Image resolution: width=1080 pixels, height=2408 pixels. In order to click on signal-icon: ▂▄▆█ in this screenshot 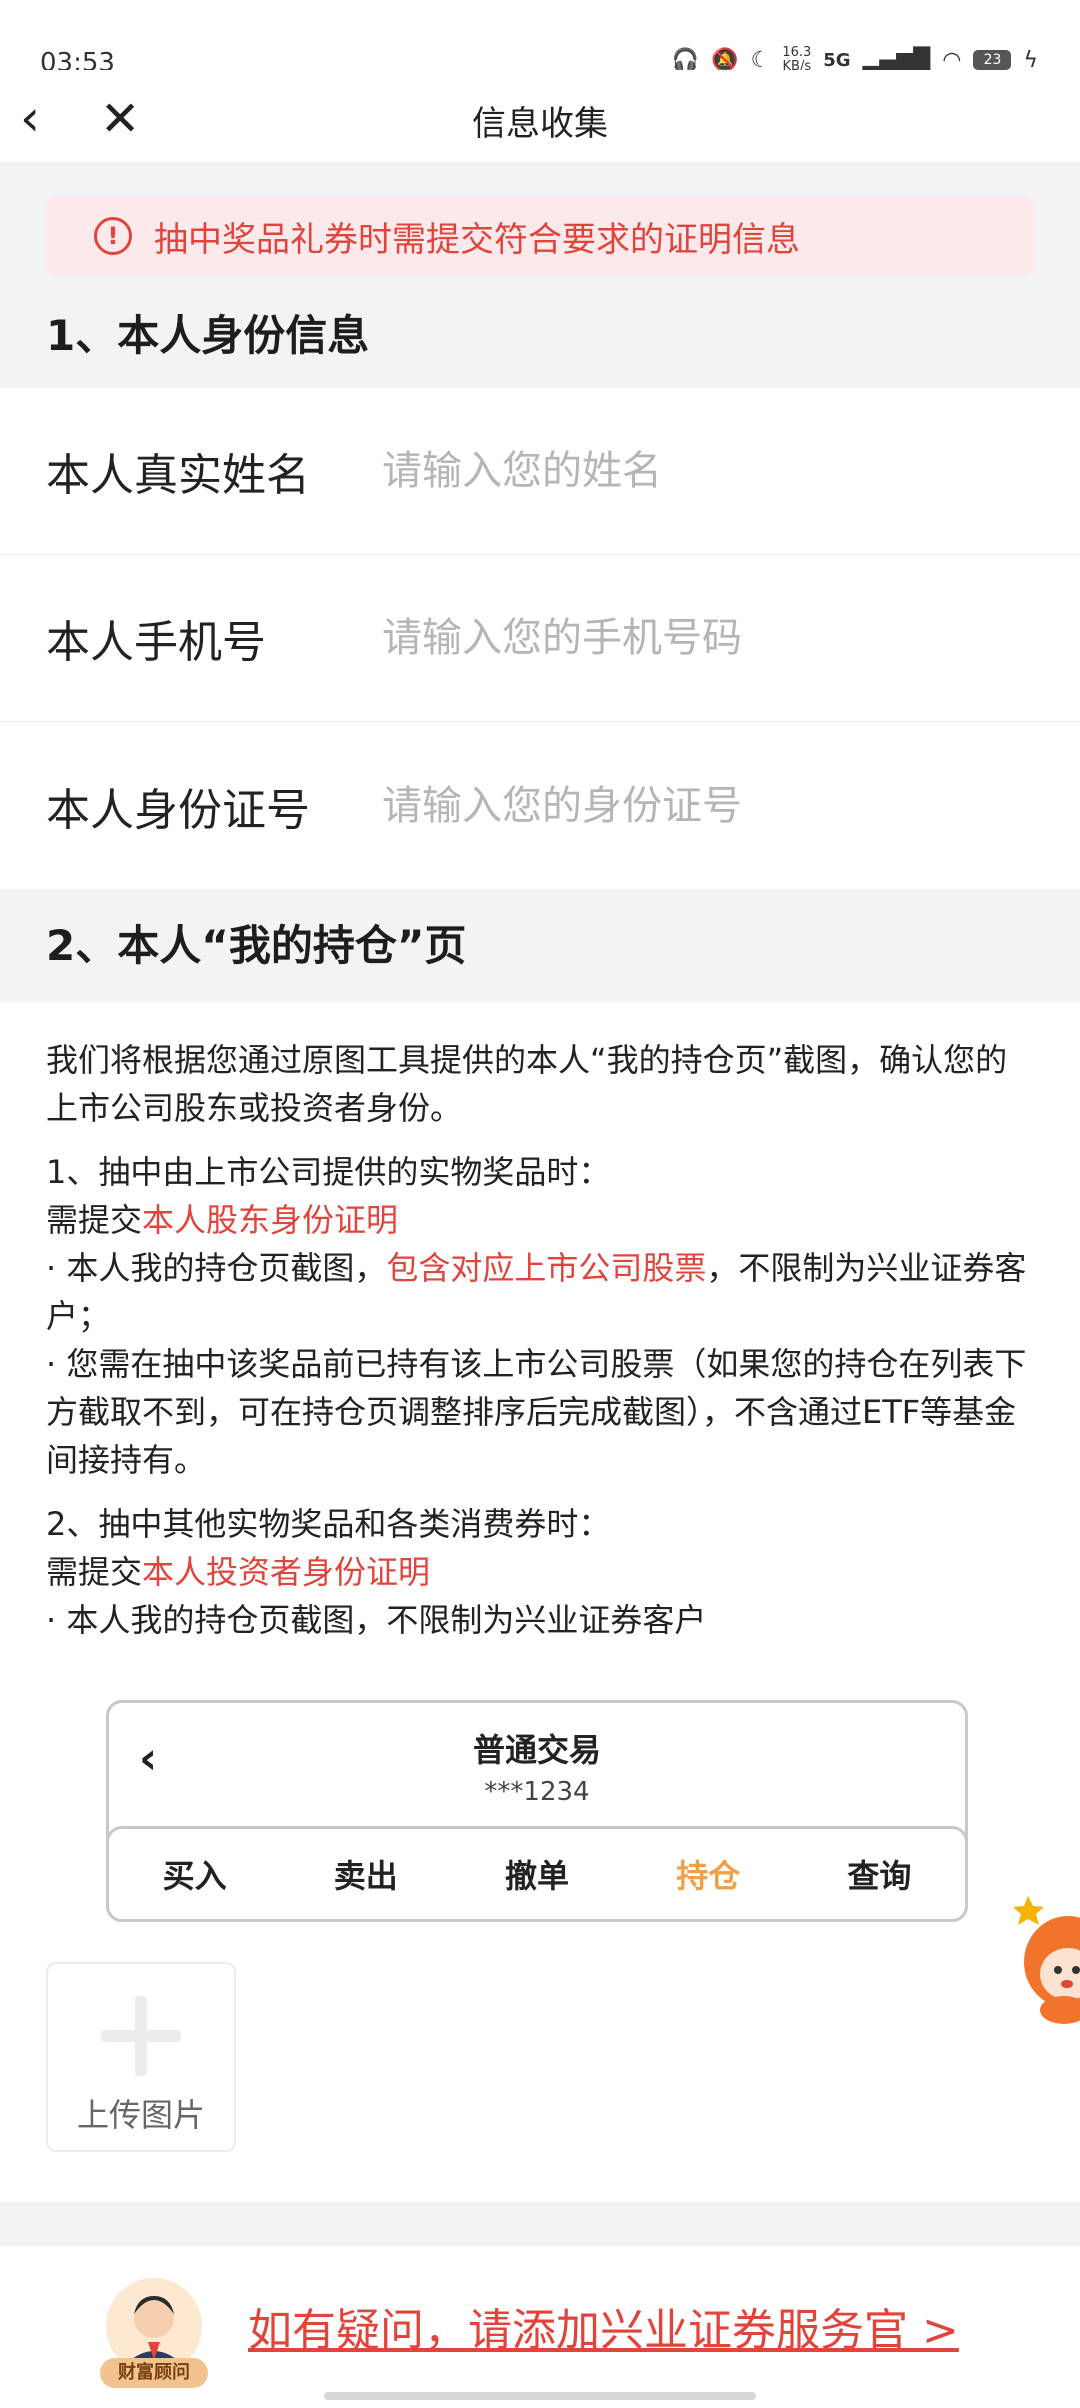, I will do `click(896, 60)`.